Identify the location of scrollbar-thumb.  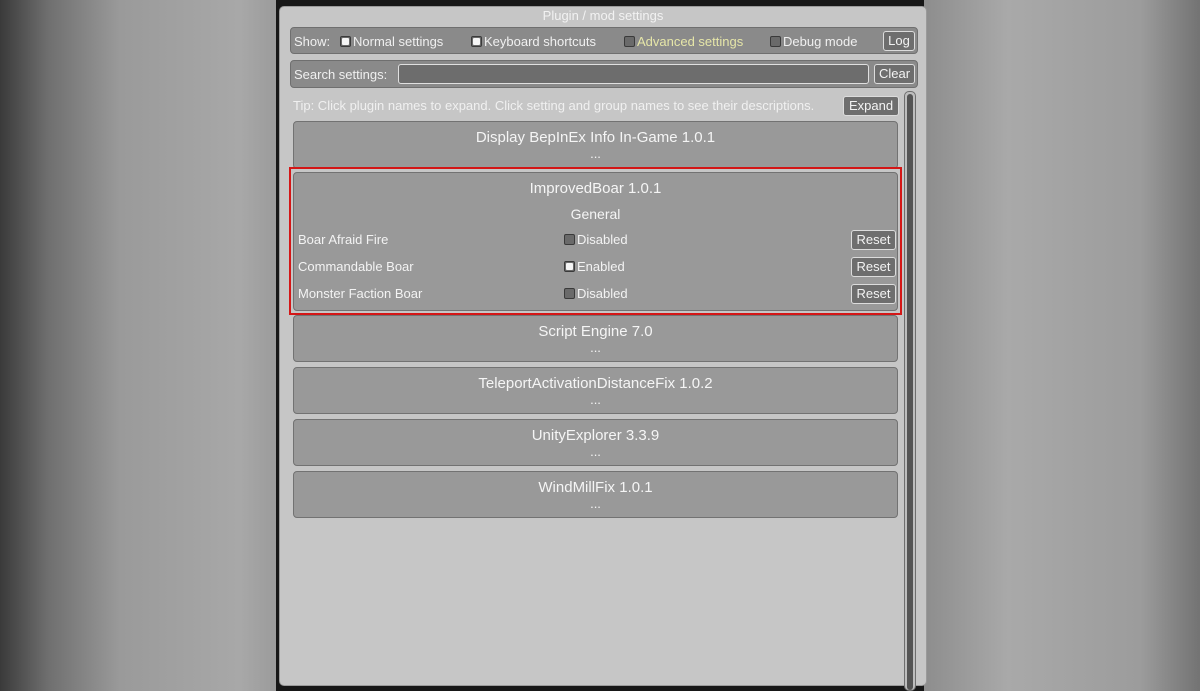
(910, 392).